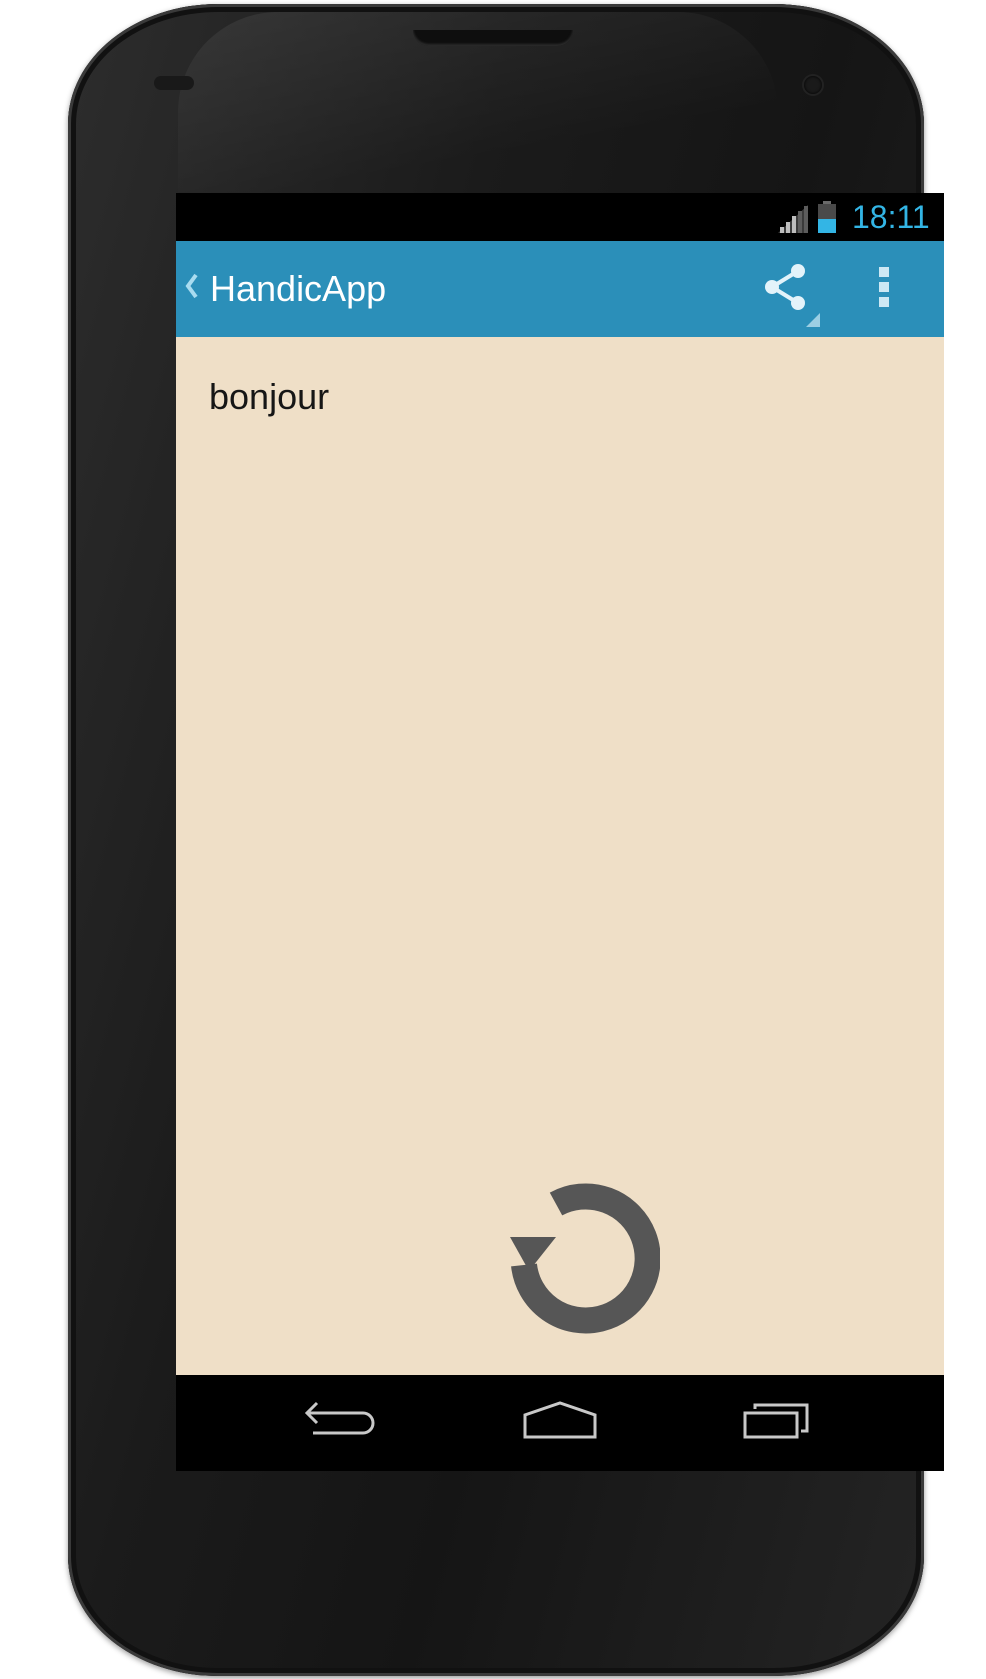 The image size is (986, 1679). What do you see at coordinates (269, 396) in the screenshot?
I see `message-text: bonjour` at bounding box center [269, 396].